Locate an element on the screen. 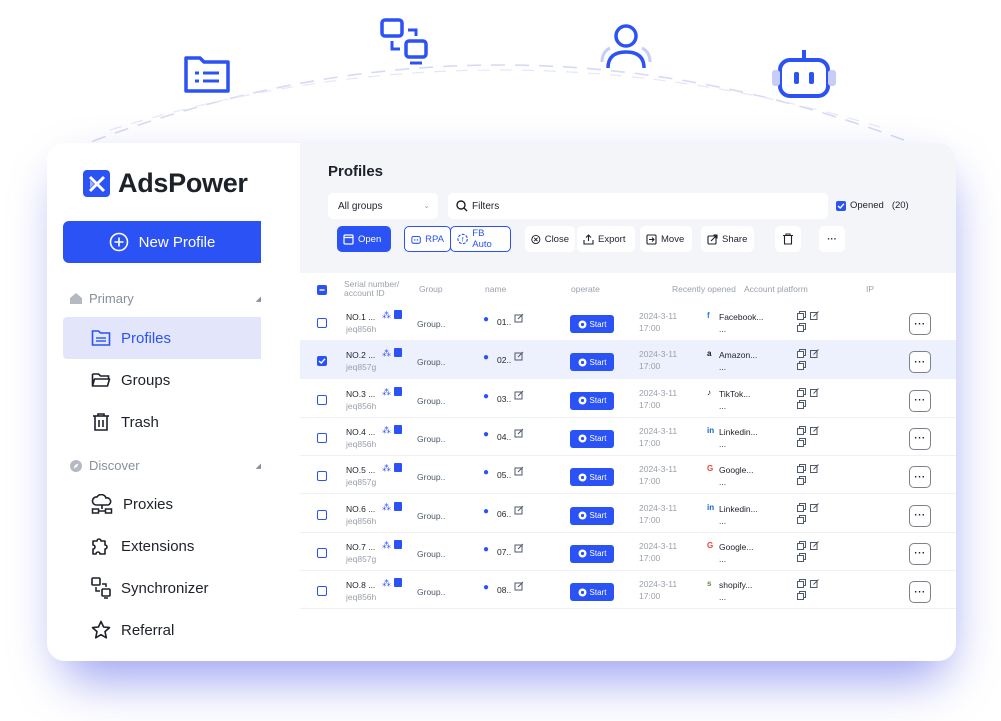  sidebar-item-proxies: Proxies is located at coordinates (162, 504).